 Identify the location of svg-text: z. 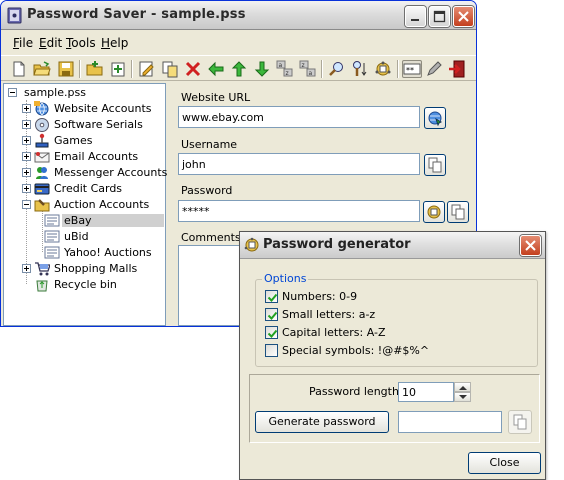
(287, 73).